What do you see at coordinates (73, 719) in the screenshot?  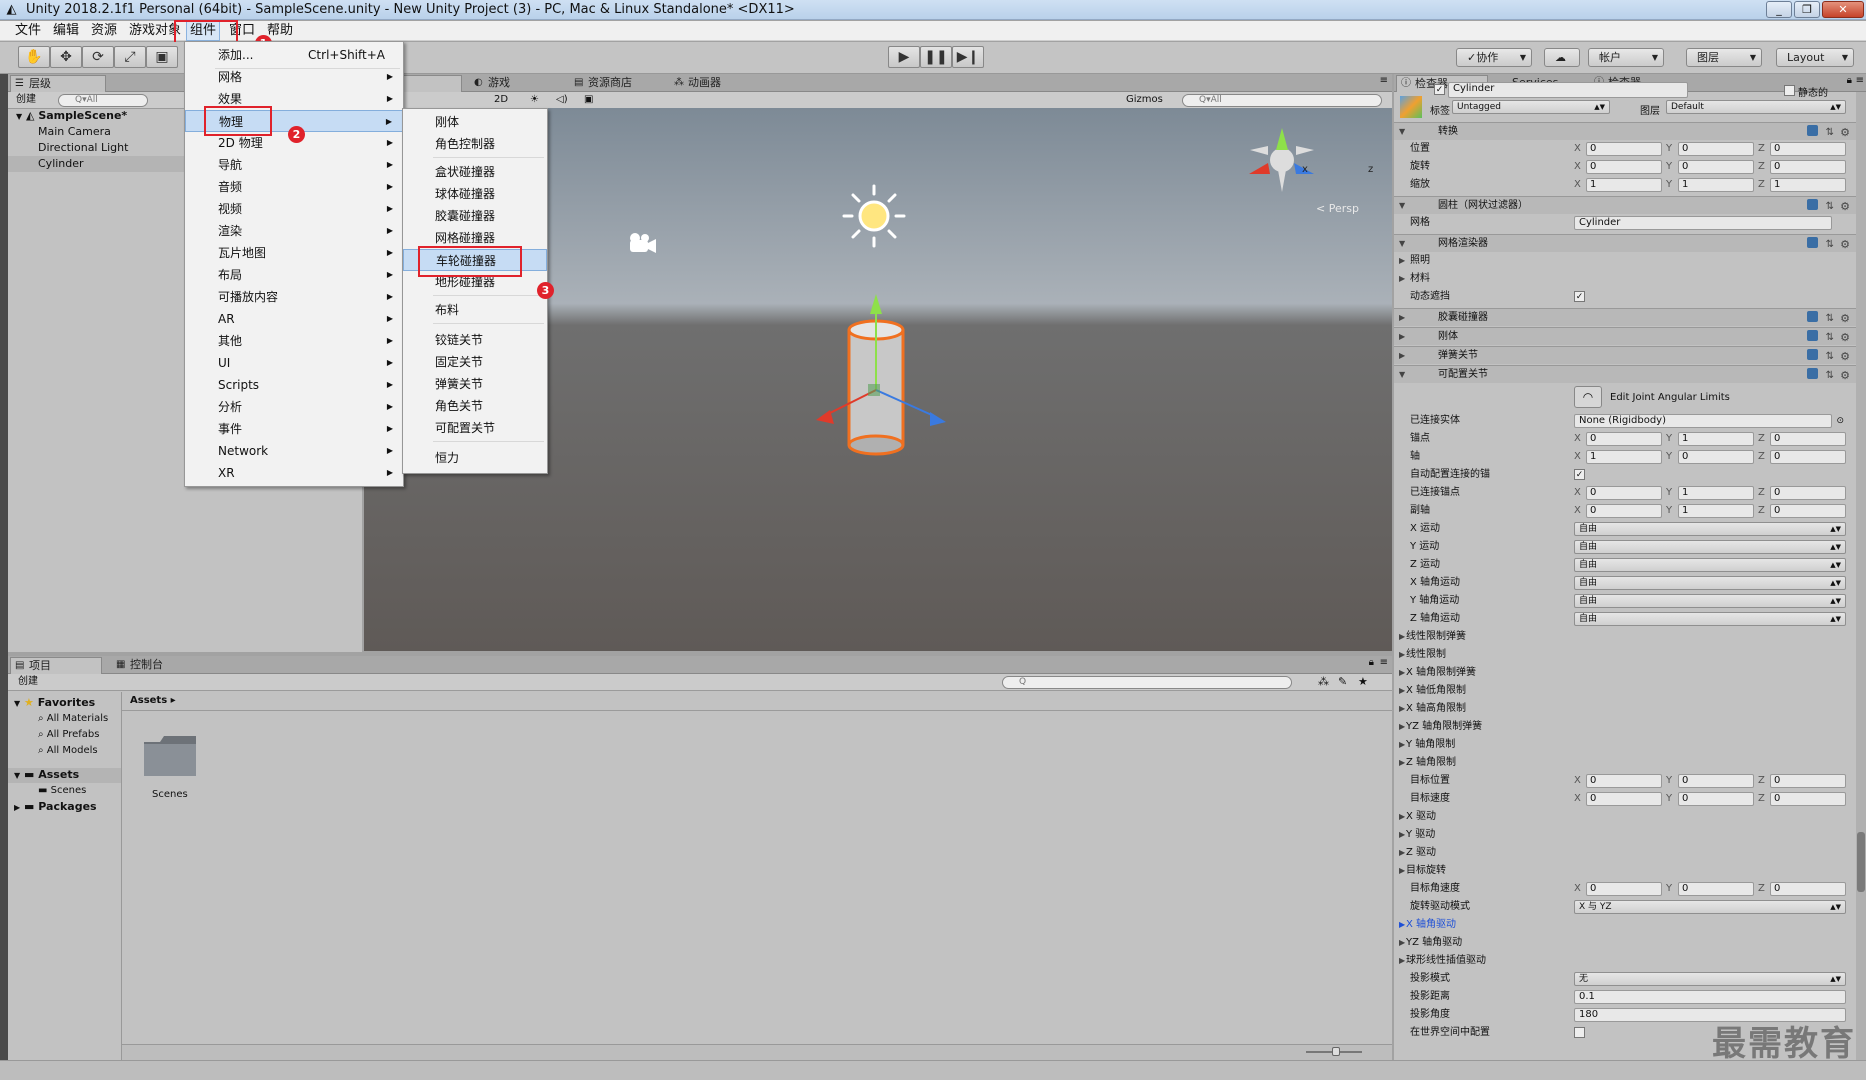 I see `favorite-all-materials: ⌕ All Materials` at bounding box center [73, 719].